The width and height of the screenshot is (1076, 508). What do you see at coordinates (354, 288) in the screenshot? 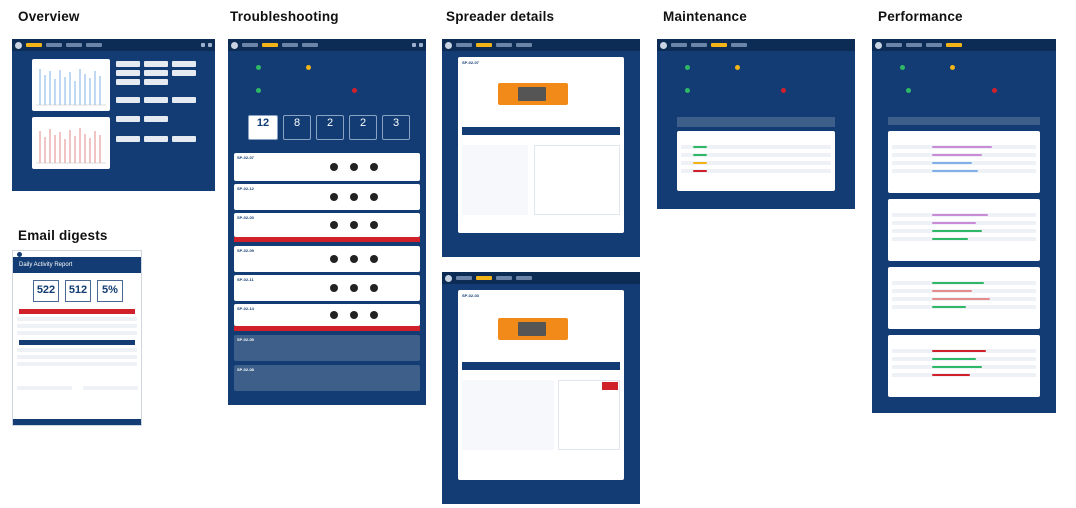
I see `status-dial-icon` at bounding box center [354, 288].